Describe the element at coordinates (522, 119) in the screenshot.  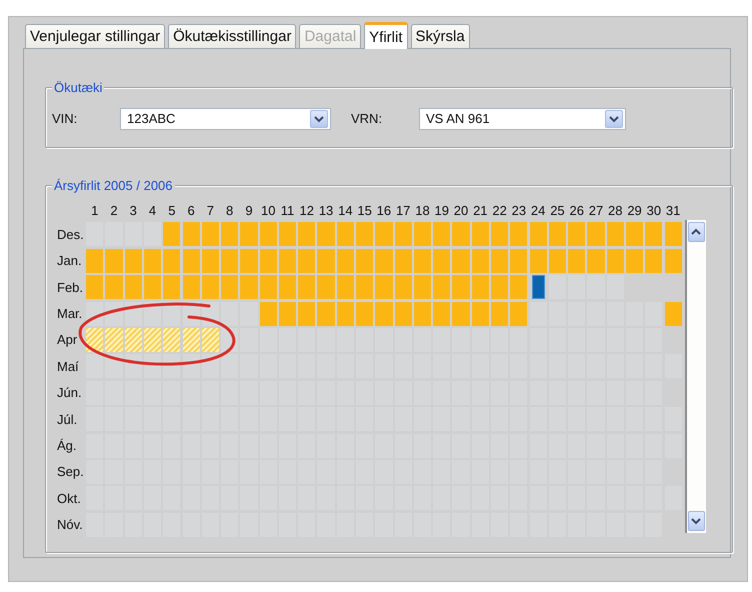
I see `dropdown-field: VS AN 961` at that location.